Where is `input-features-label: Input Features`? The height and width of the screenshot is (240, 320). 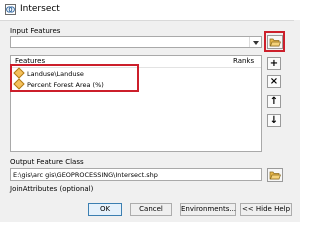 input-features-label: Input Features is located at coordinates (35, 31).